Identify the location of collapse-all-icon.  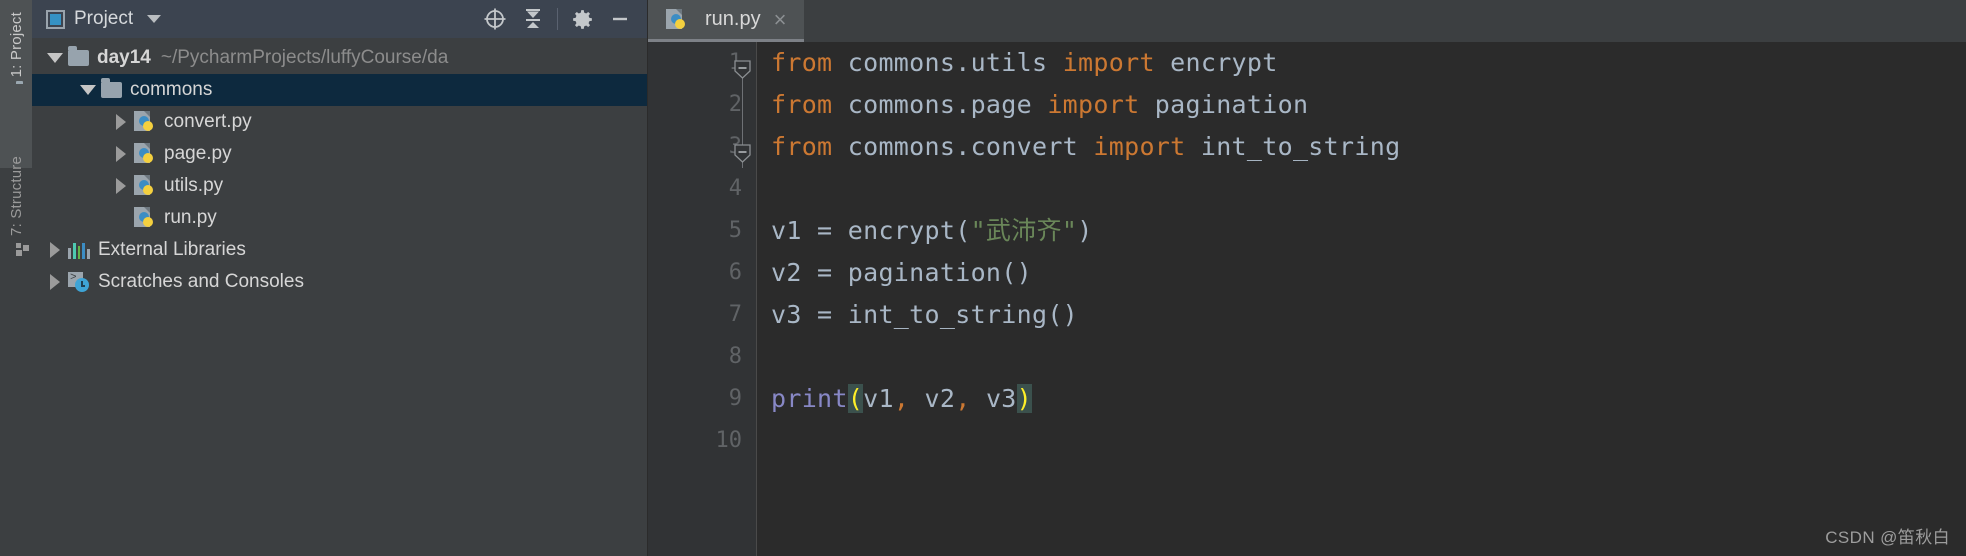
(533, 19).